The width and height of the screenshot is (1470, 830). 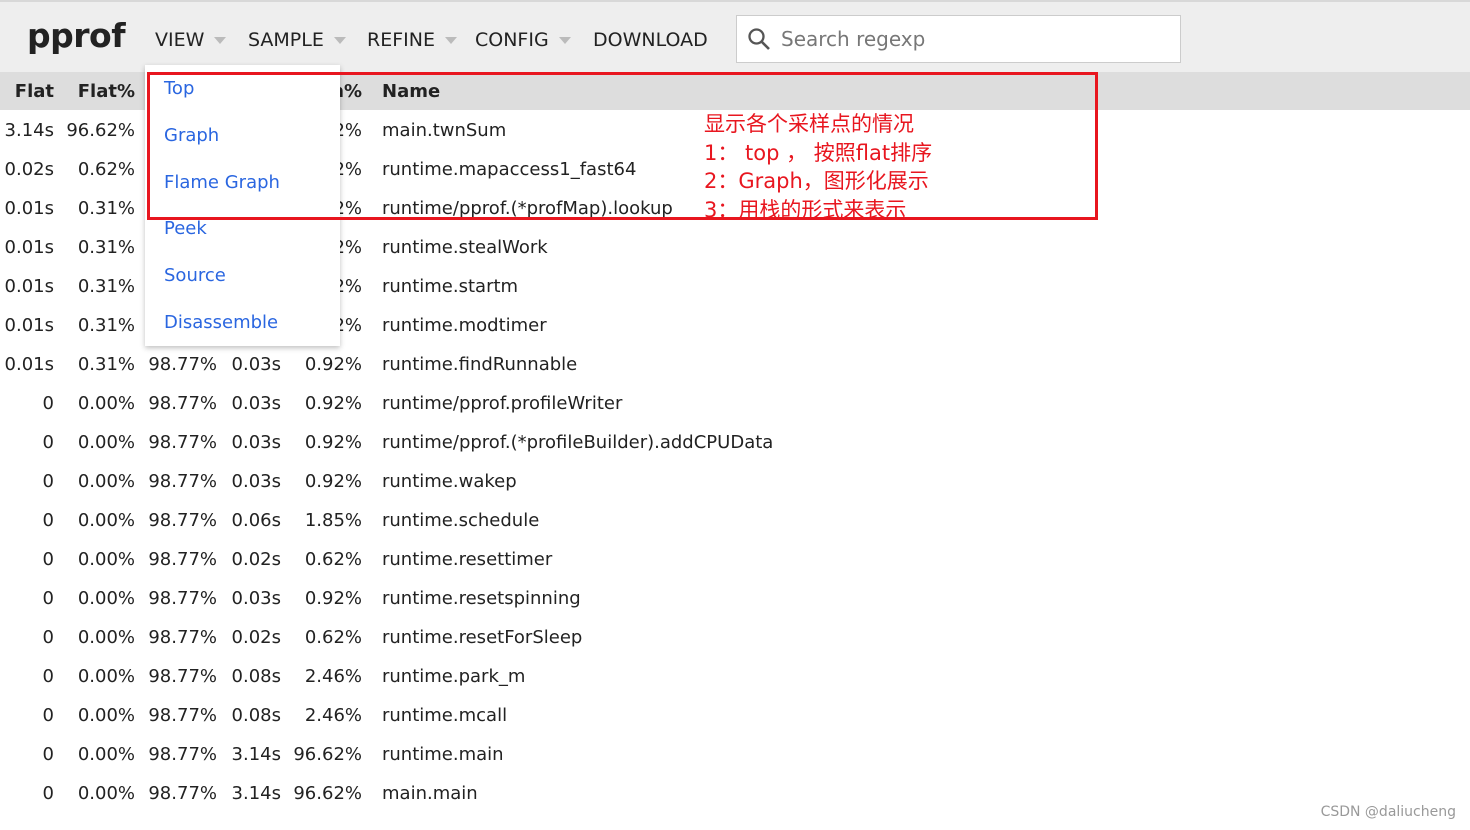 What do you see at coordinates (106, 91) in the screenshot?
I see `header-flat-pct: Flat%` at bounding box center [106, 91].